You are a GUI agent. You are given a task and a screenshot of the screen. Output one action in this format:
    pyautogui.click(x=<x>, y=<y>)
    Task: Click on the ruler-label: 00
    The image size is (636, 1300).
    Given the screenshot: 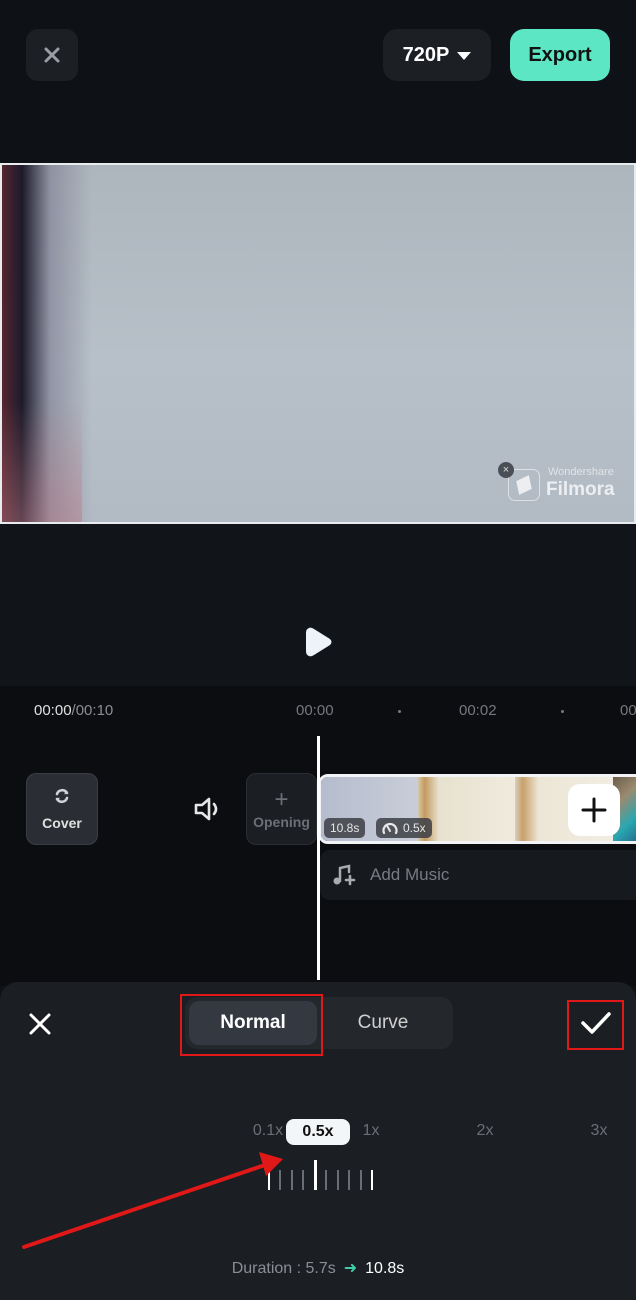 What is the action you would take?
    pyautogui.click(x=628, y=710)
    